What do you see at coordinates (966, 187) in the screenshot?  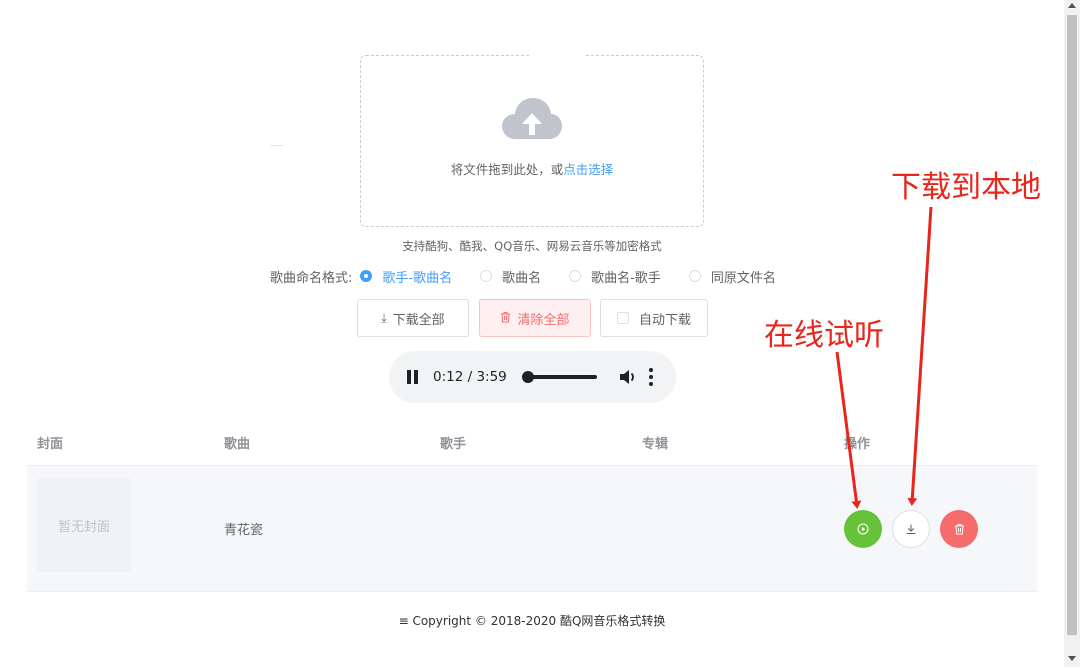 I see `annotation-download-local: 下载到本地` at bounding box center [966, 187].